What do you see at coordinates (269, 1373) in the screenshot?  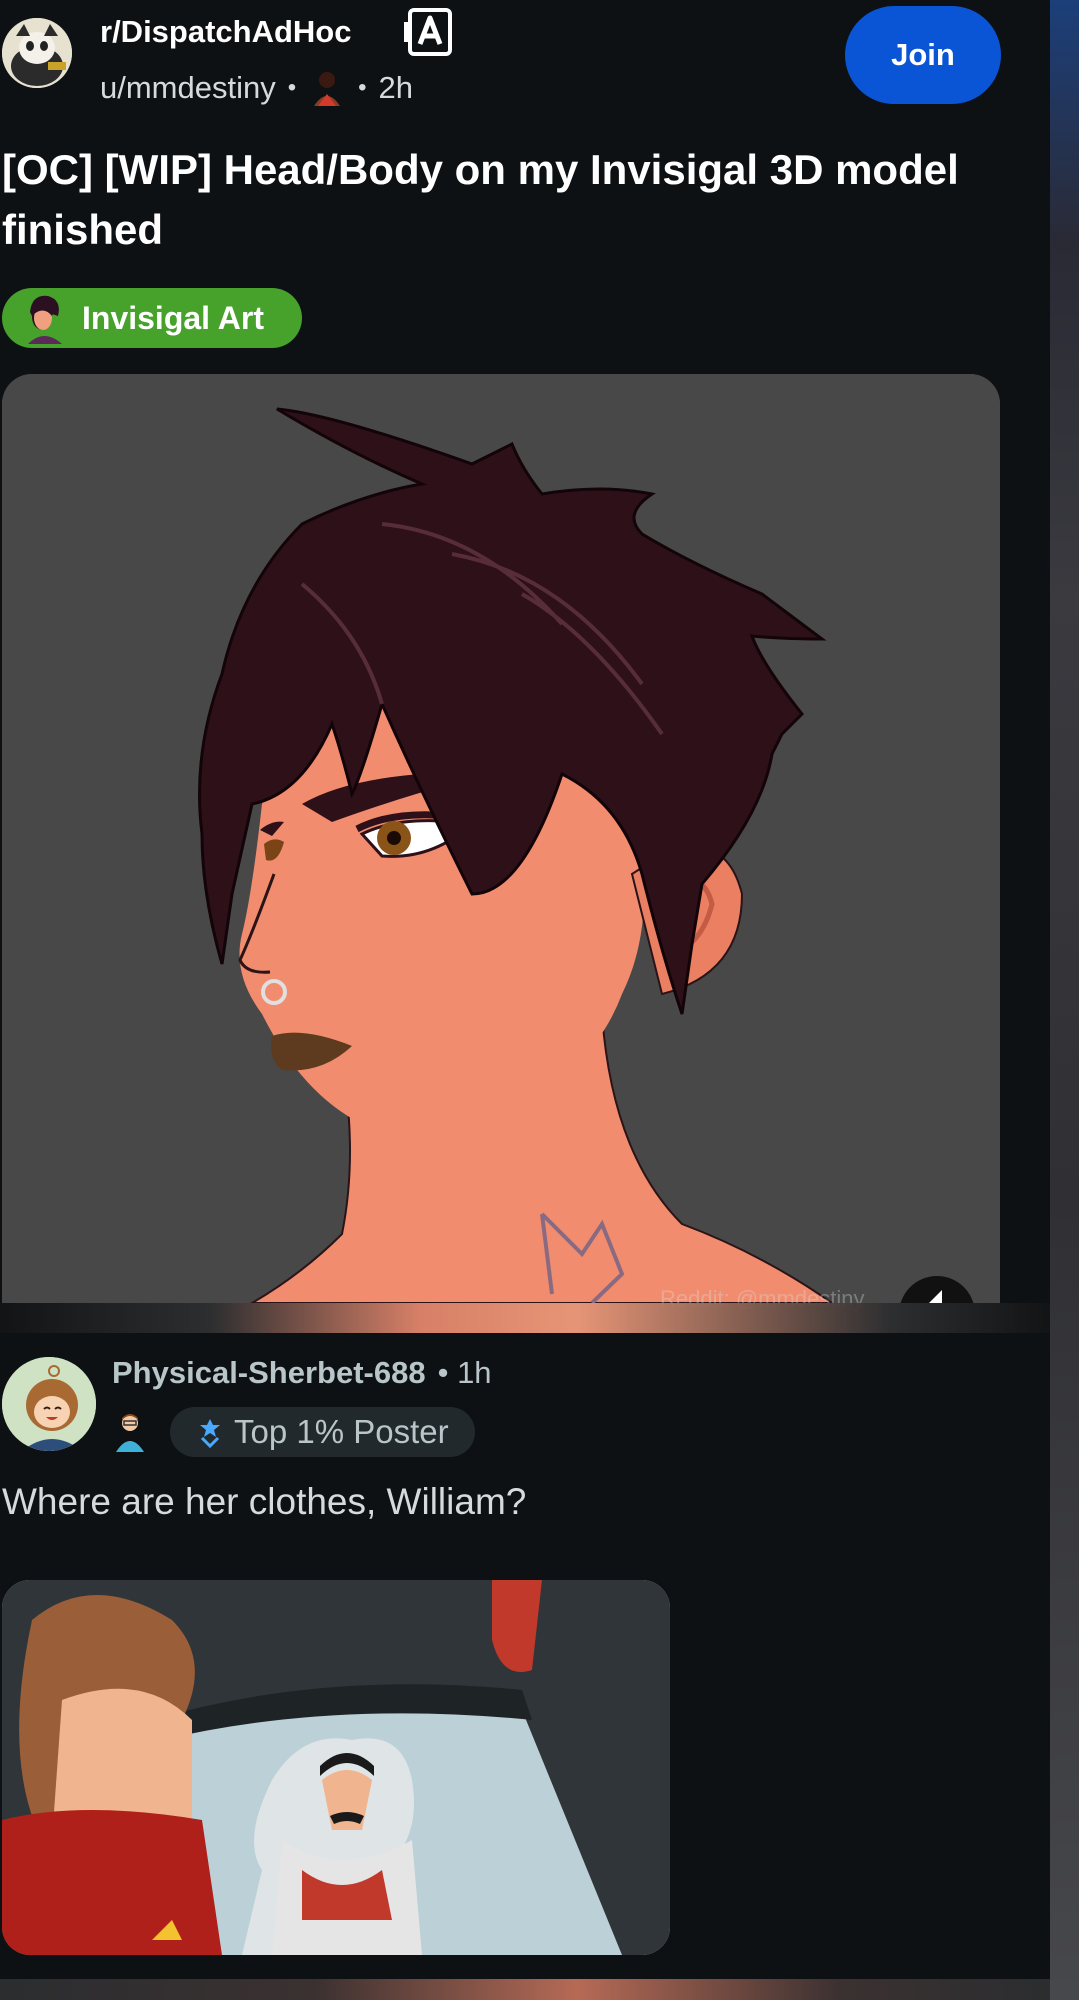 I see `comment-author: Physical-Sherbet-688` at bounding box center [269, 1373].